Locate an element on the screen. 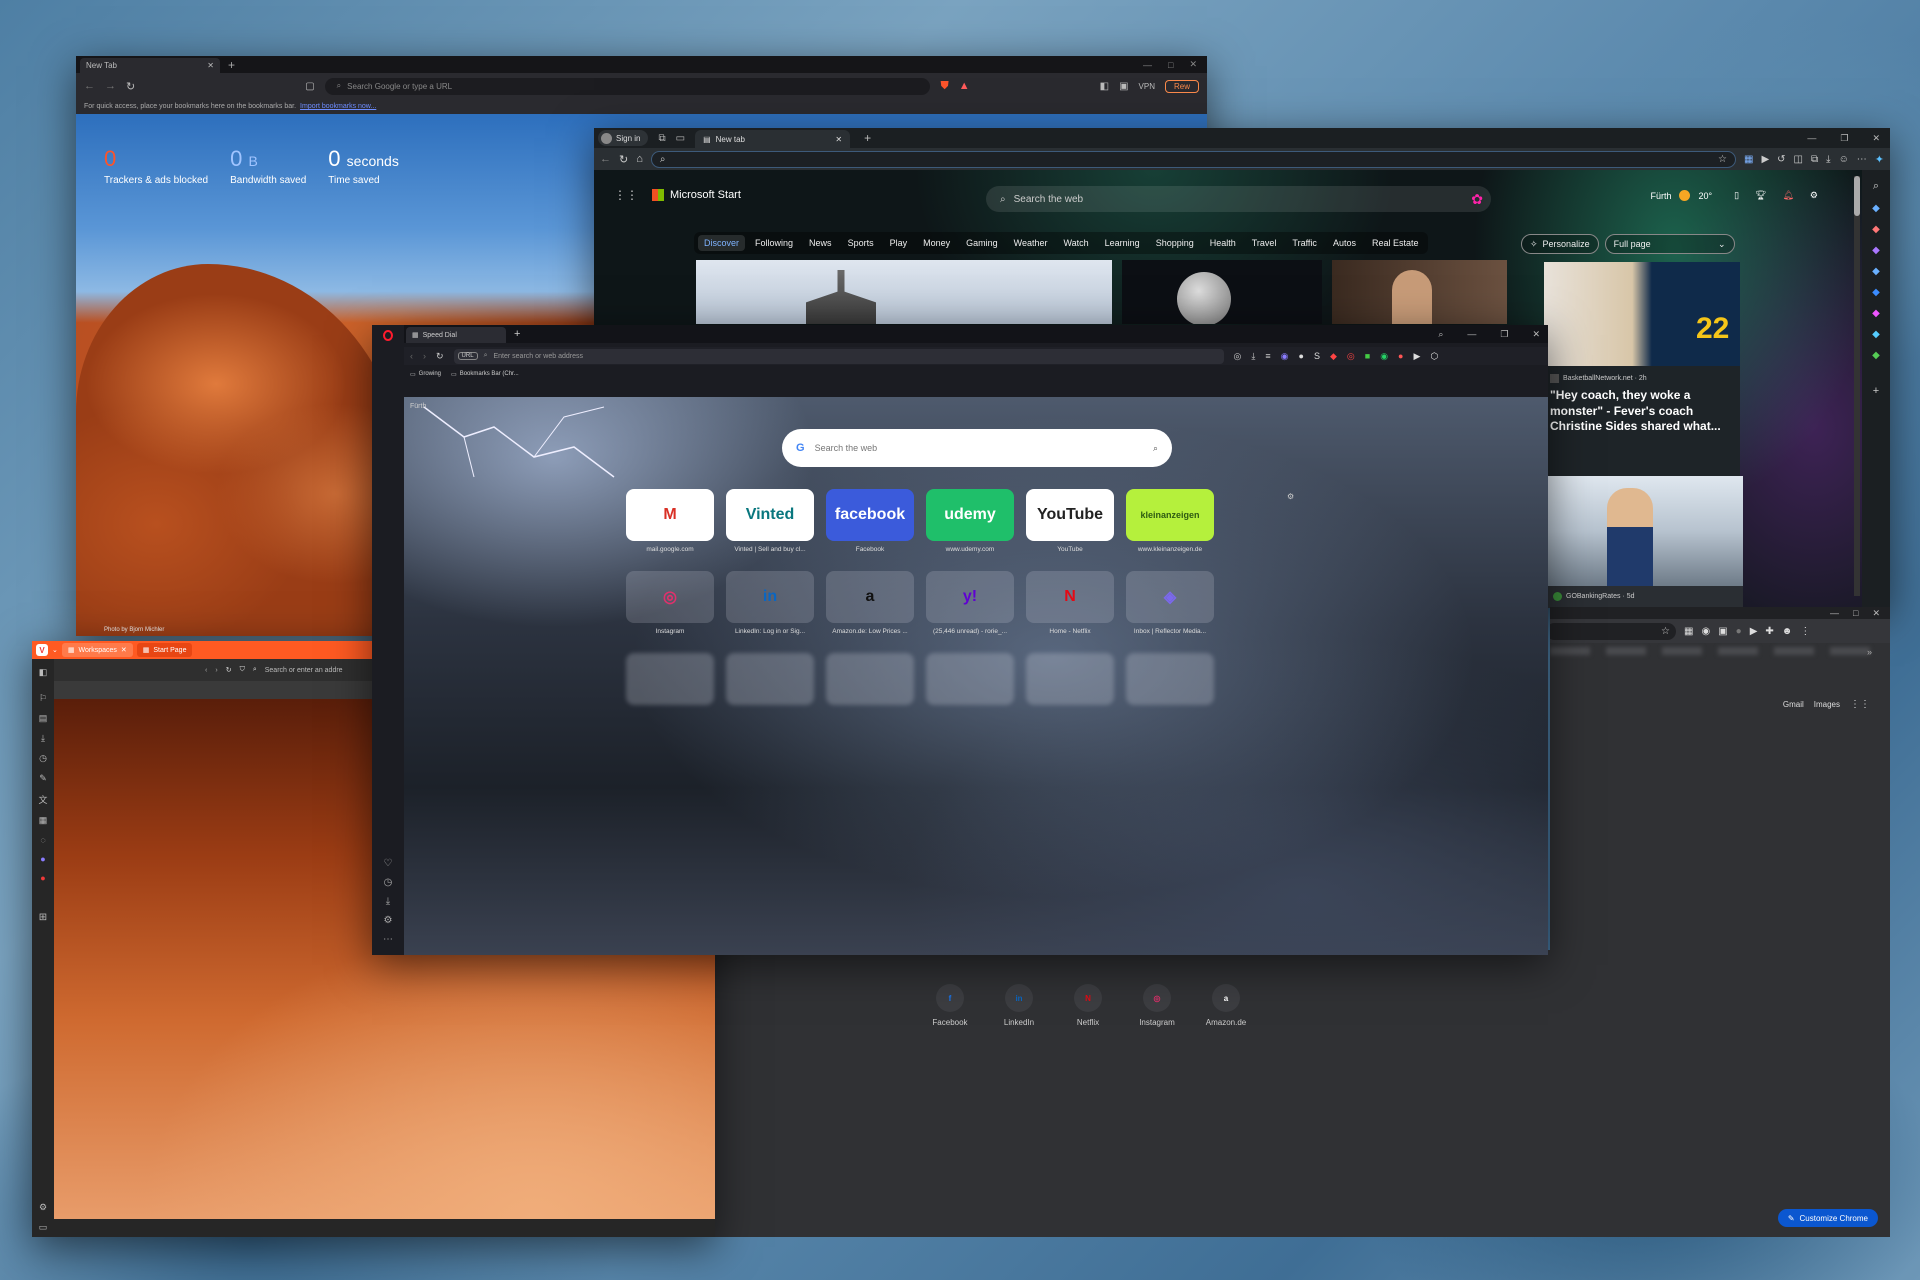  split-screen-icon: ◫ is located at coordinates (1798, 159).